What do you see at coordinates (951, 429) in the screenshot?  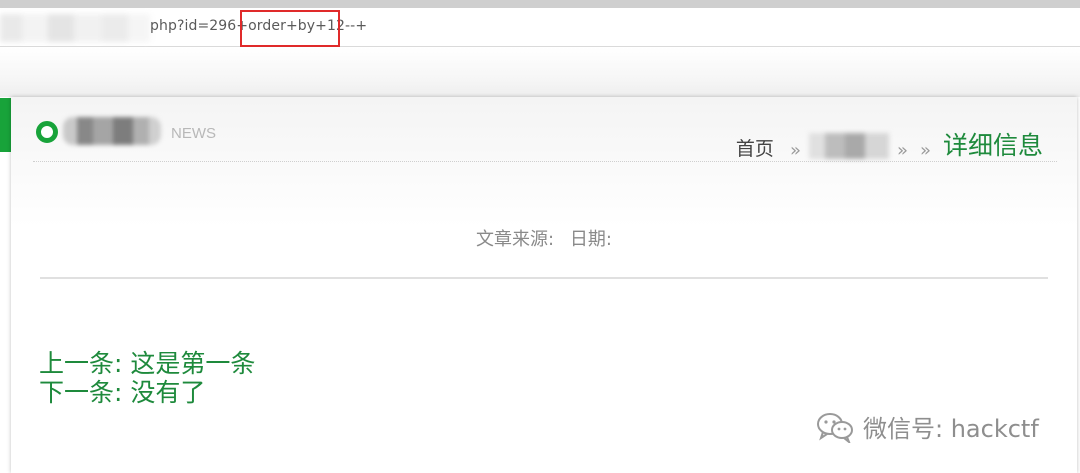 I see `watermark-text: 微信号: hackctf` at bounding box center [951, 429].